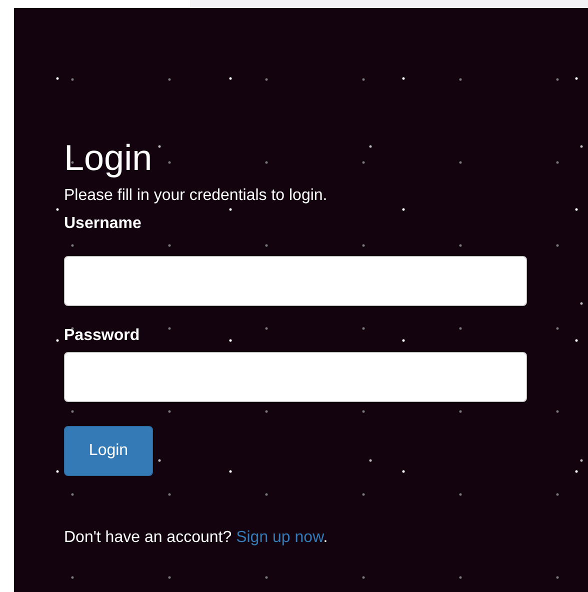  I want to click on username-label: Username, so click(103, 224).